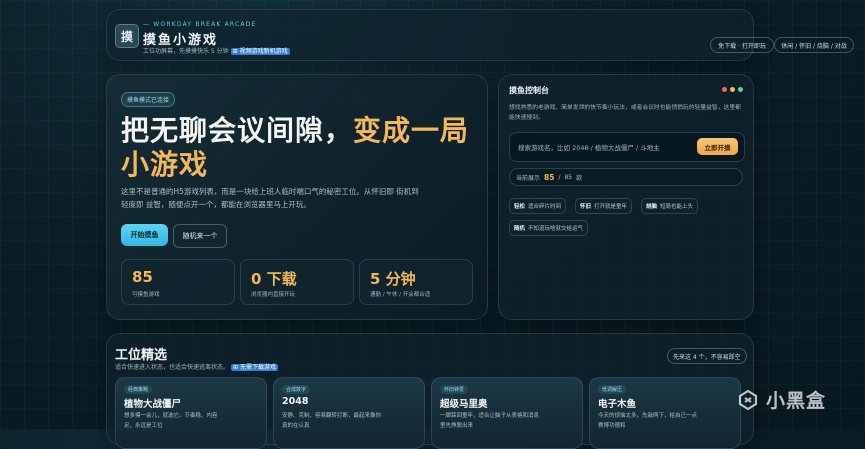 The width and height of the screenshot is (865, 449). What do you see at coordinates (254, 367) in the screenshot?
I see `section-subtitle-link: ⊞ 无需下载游戏` at bounding box center [254, 367].